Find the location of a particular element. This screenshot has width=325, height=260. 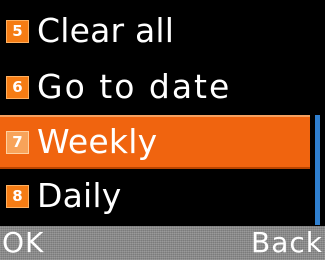

menu-item-label: Clear all is located at coordinates (106, 30).